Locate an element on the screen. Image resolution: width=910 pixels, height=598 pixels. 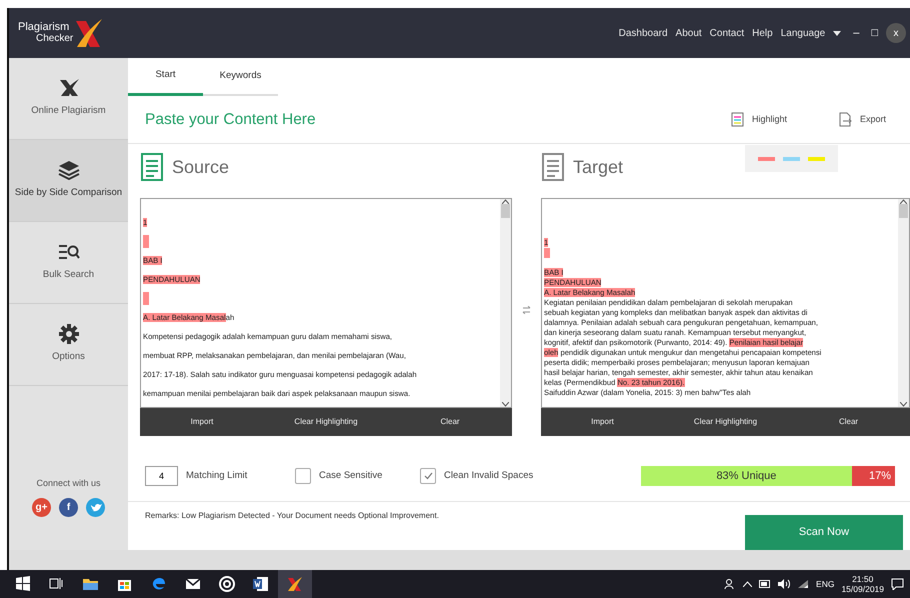
sidebar-item-label: Bulk Search is located at coordinates (68, 275).